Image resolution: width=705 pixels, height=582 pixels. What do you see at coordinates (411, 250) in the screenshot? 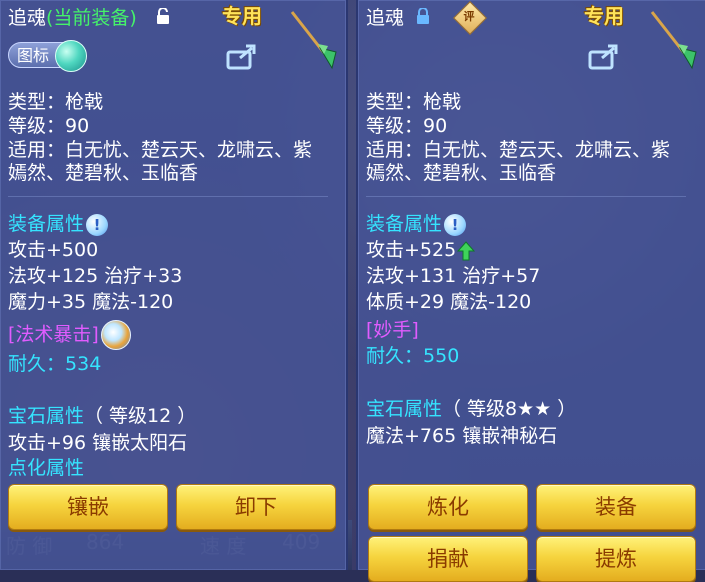
I see `attack-stat: 攻击+525` at bounding box center [411, 250].